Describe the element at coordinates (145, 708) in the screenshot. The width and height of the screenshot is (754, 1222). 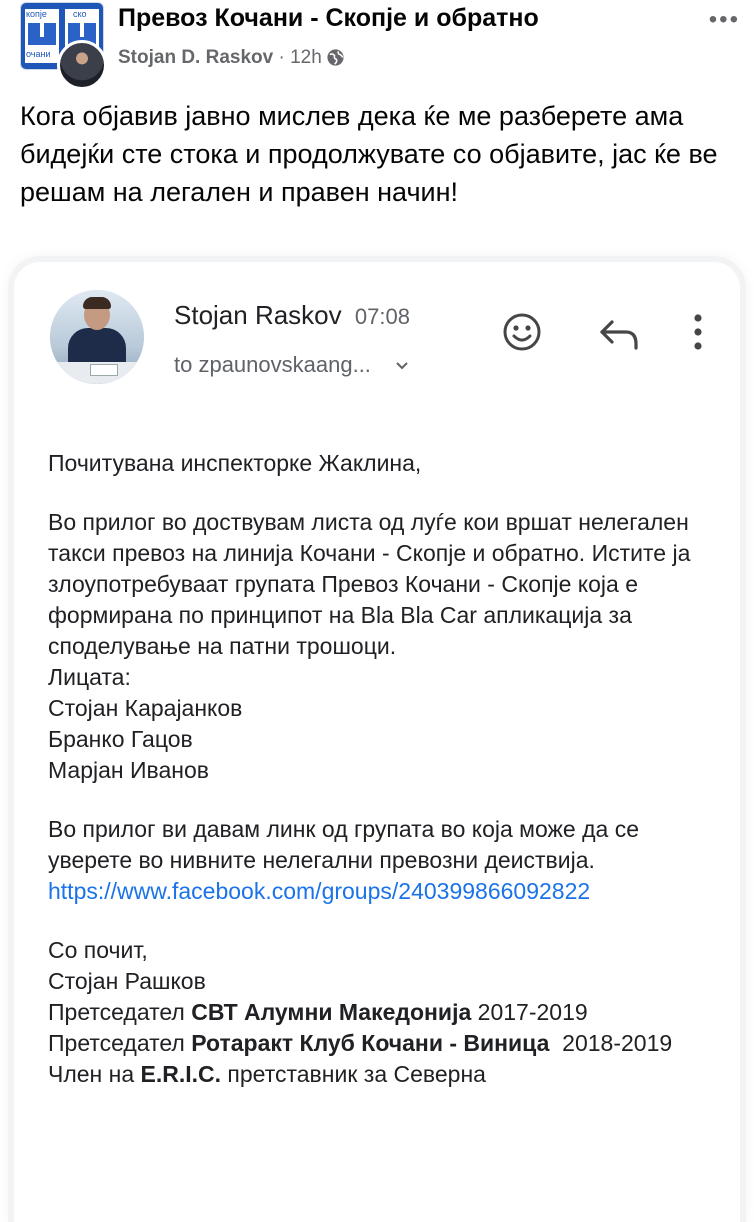
I see `person-1: Стојан Карајанков` at that location.